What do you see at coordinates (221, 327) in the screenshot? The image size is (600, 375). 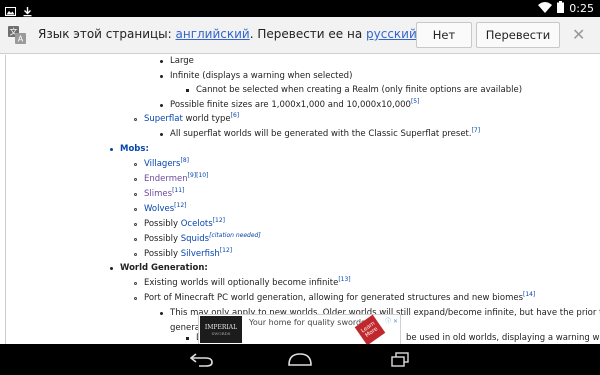 I see `ad-brand: IMPERIAL` at bounding box center [221, 327].